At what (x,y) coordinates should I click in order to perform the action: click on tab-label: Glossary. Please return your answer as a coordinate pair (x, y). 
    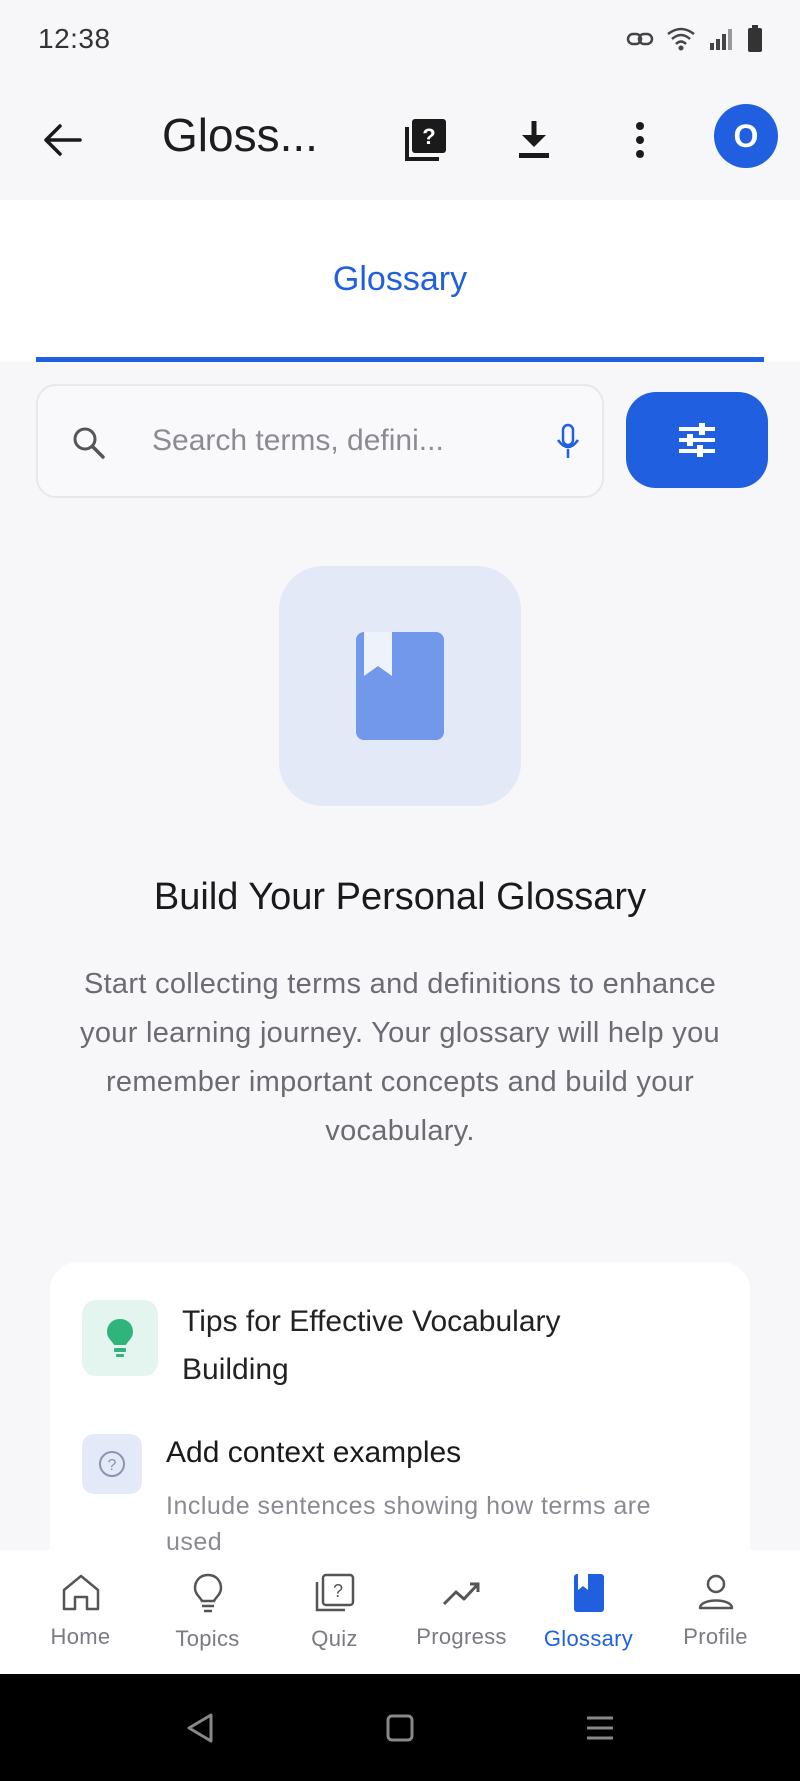
    Looking at the image, I should click on (400, 278).